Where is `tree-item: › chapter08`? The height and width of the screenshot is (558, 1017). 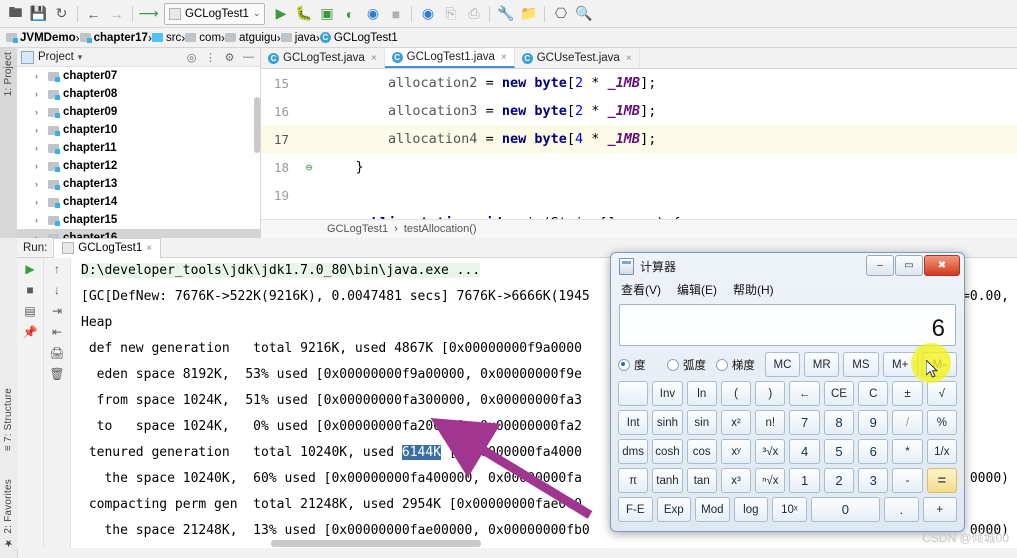 tree-item: › chapter08 is located at coordinates (138, 94).